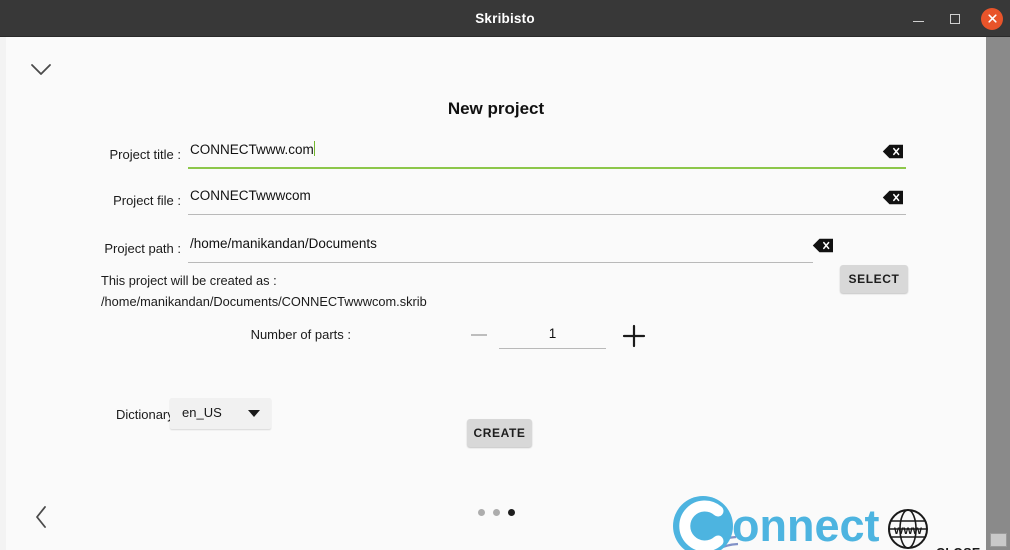  What do you see at coordinates (147, 200) in the screenshot?
I see `project-file-label: Project file :` at bounding box center [147, 200].